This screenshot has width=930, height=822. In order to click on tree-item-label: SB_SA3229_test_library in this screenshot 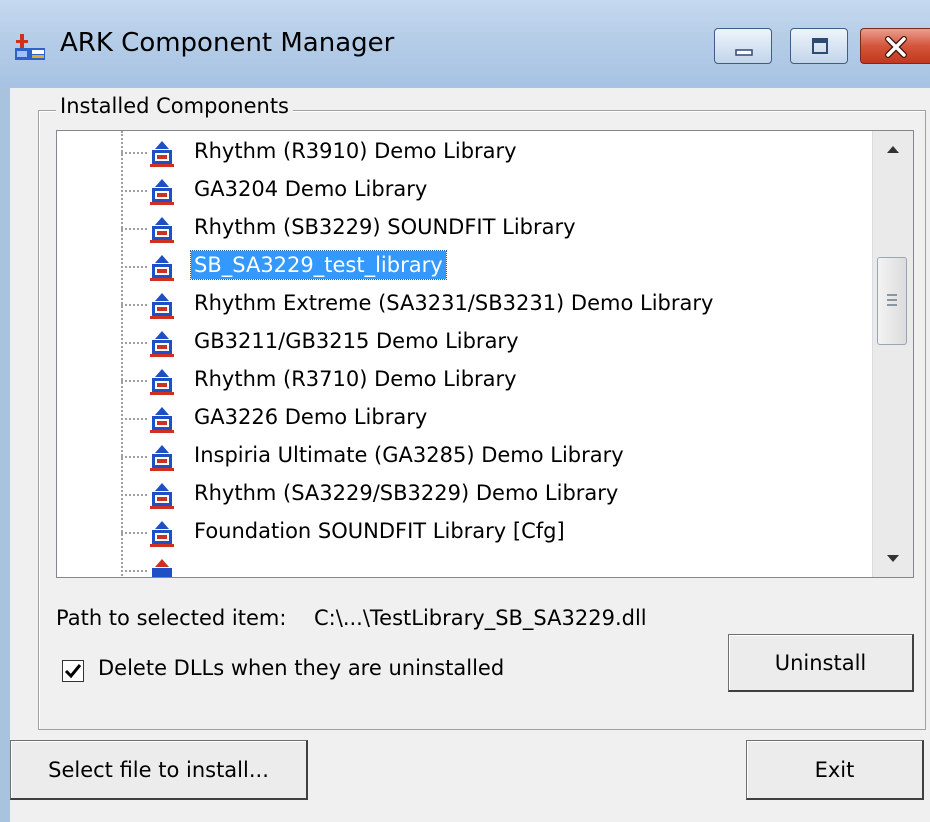, I will do `click(318, 265)`.